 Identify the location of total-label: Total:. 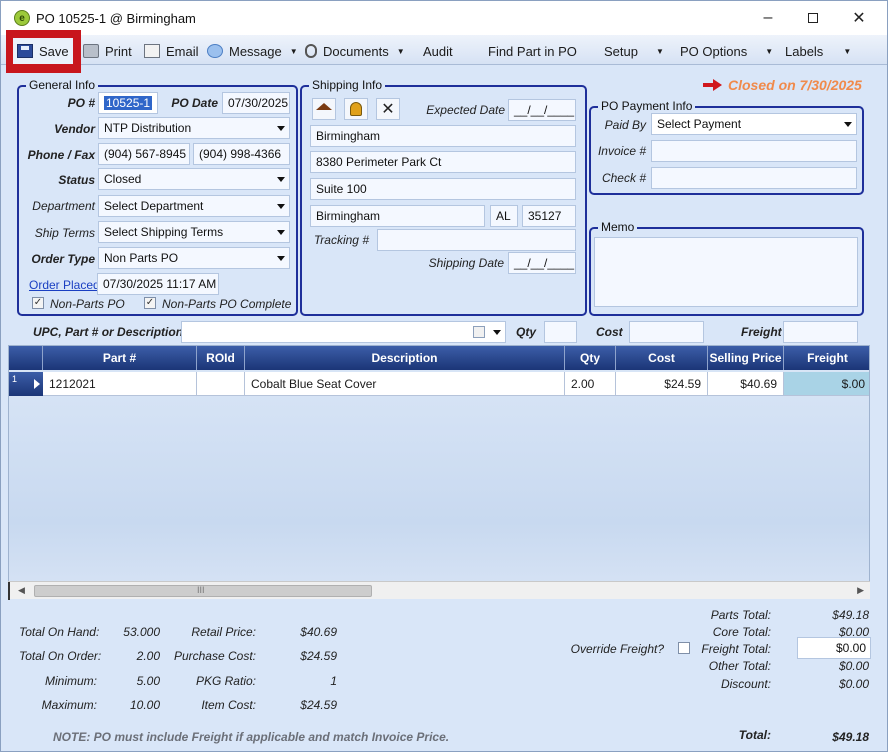
(754, 735).